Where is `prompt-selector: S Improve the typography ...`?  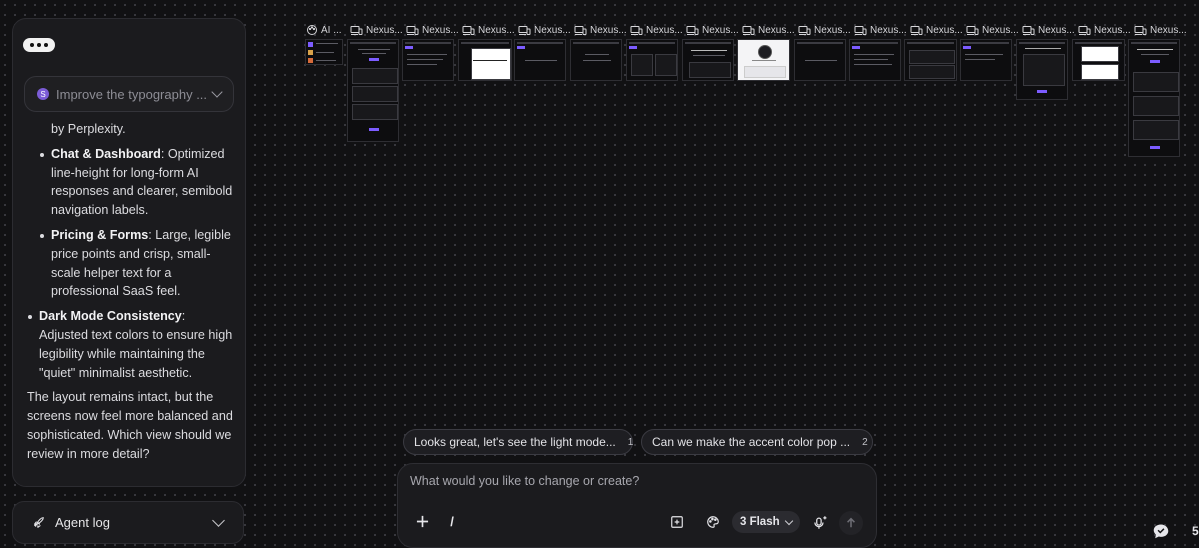
prompt-selector: S Improve the typography ... is located at coordinates (129, 94).